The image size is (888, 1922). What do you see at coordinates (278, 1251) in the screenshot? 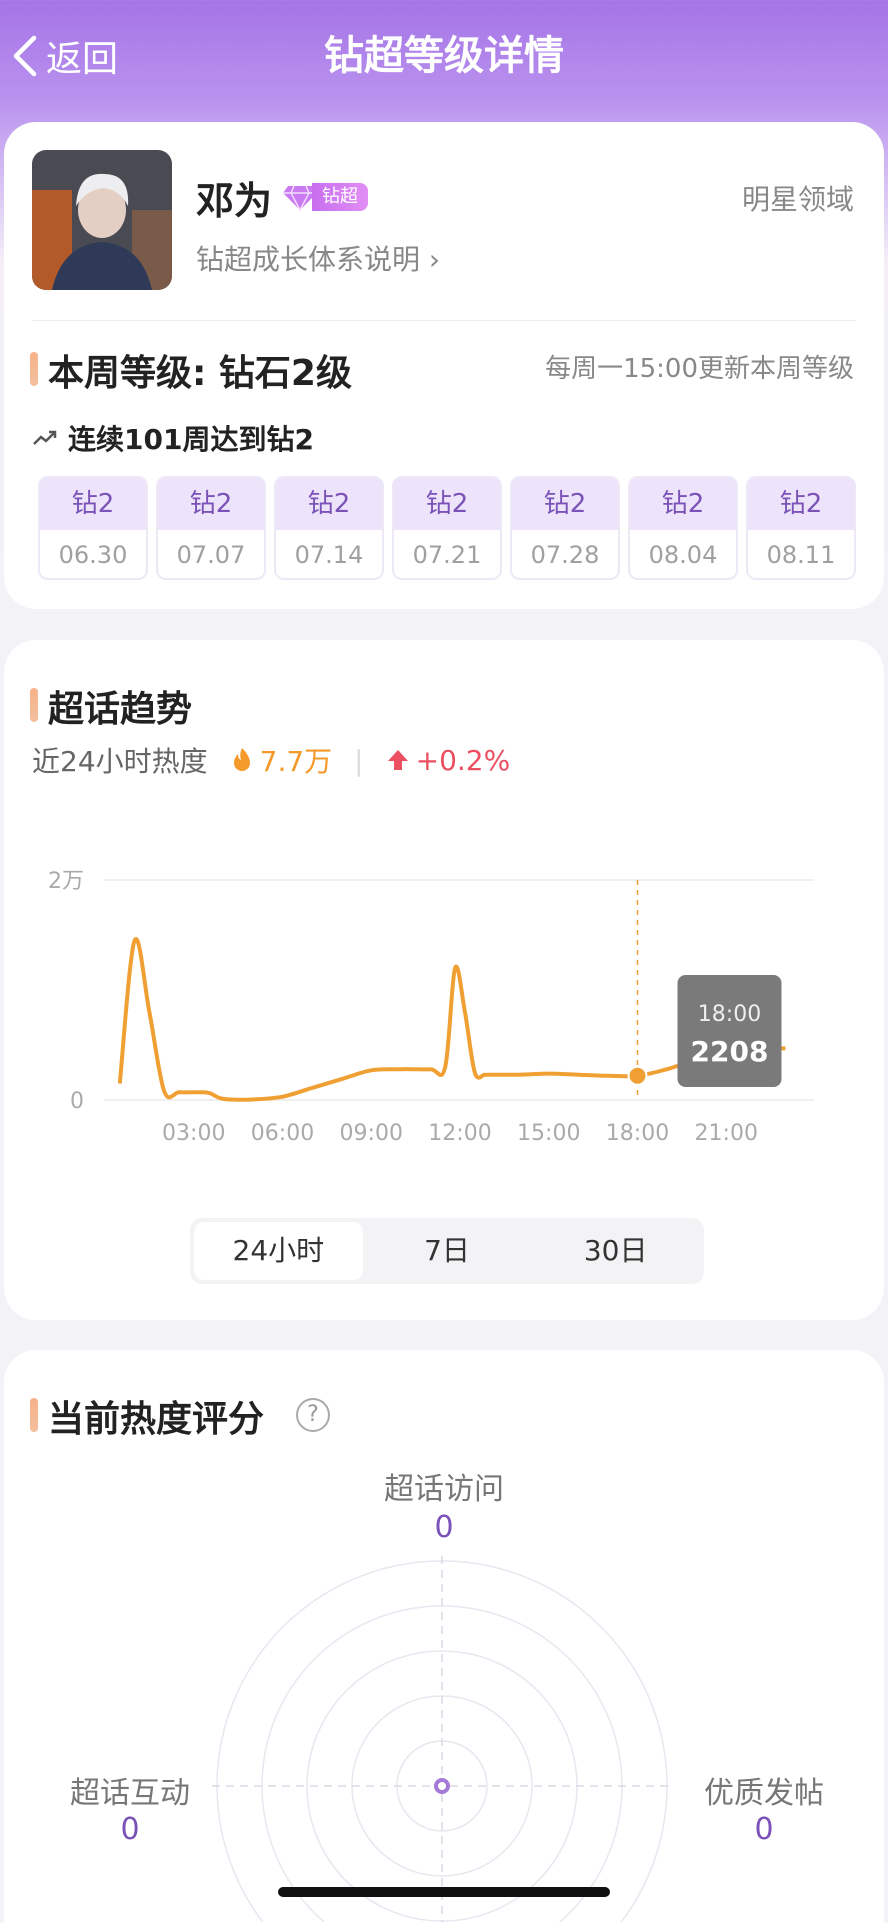
I see `tab-24h: 24小时` at bounding box center [278, 1251].